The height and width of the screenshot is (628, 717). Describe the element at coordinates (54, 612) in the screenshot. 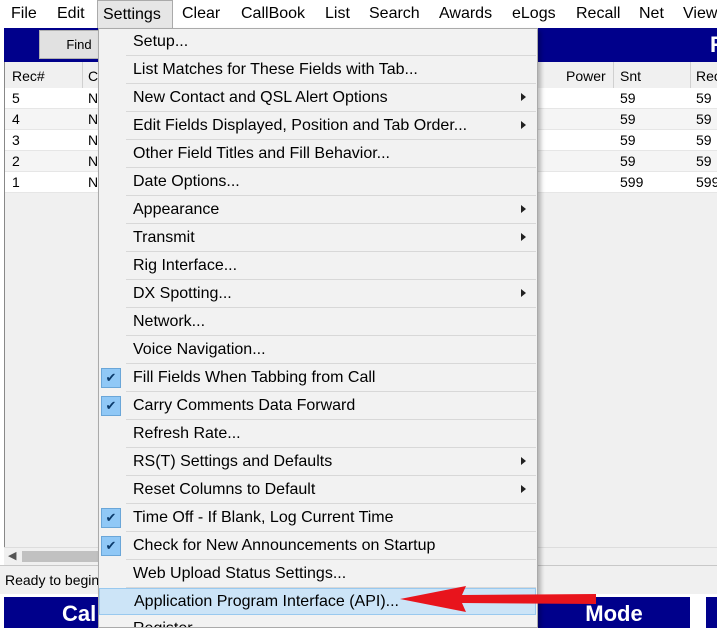

I see `call-panel-label: Cal` at that location.